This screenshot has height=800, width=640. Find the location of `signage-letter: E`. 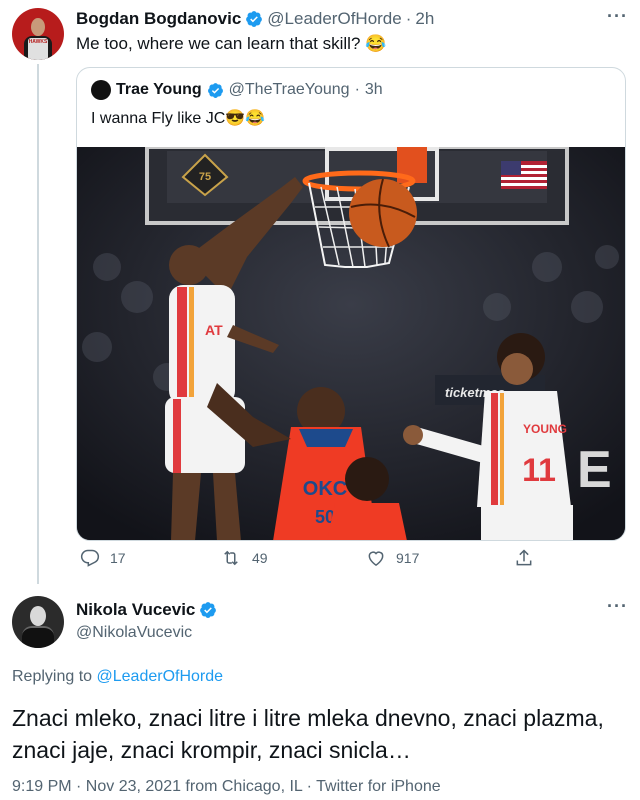

signage-letter: E is located at coordinates (594, 470).